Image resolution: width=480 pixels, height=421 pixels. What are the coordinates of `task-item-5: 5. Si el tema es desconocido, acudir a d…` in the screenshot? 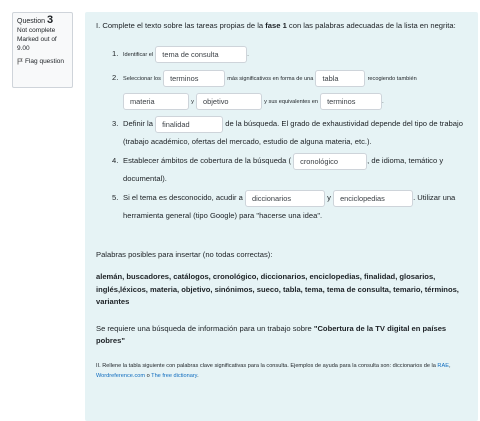 It's located at (289, 207).